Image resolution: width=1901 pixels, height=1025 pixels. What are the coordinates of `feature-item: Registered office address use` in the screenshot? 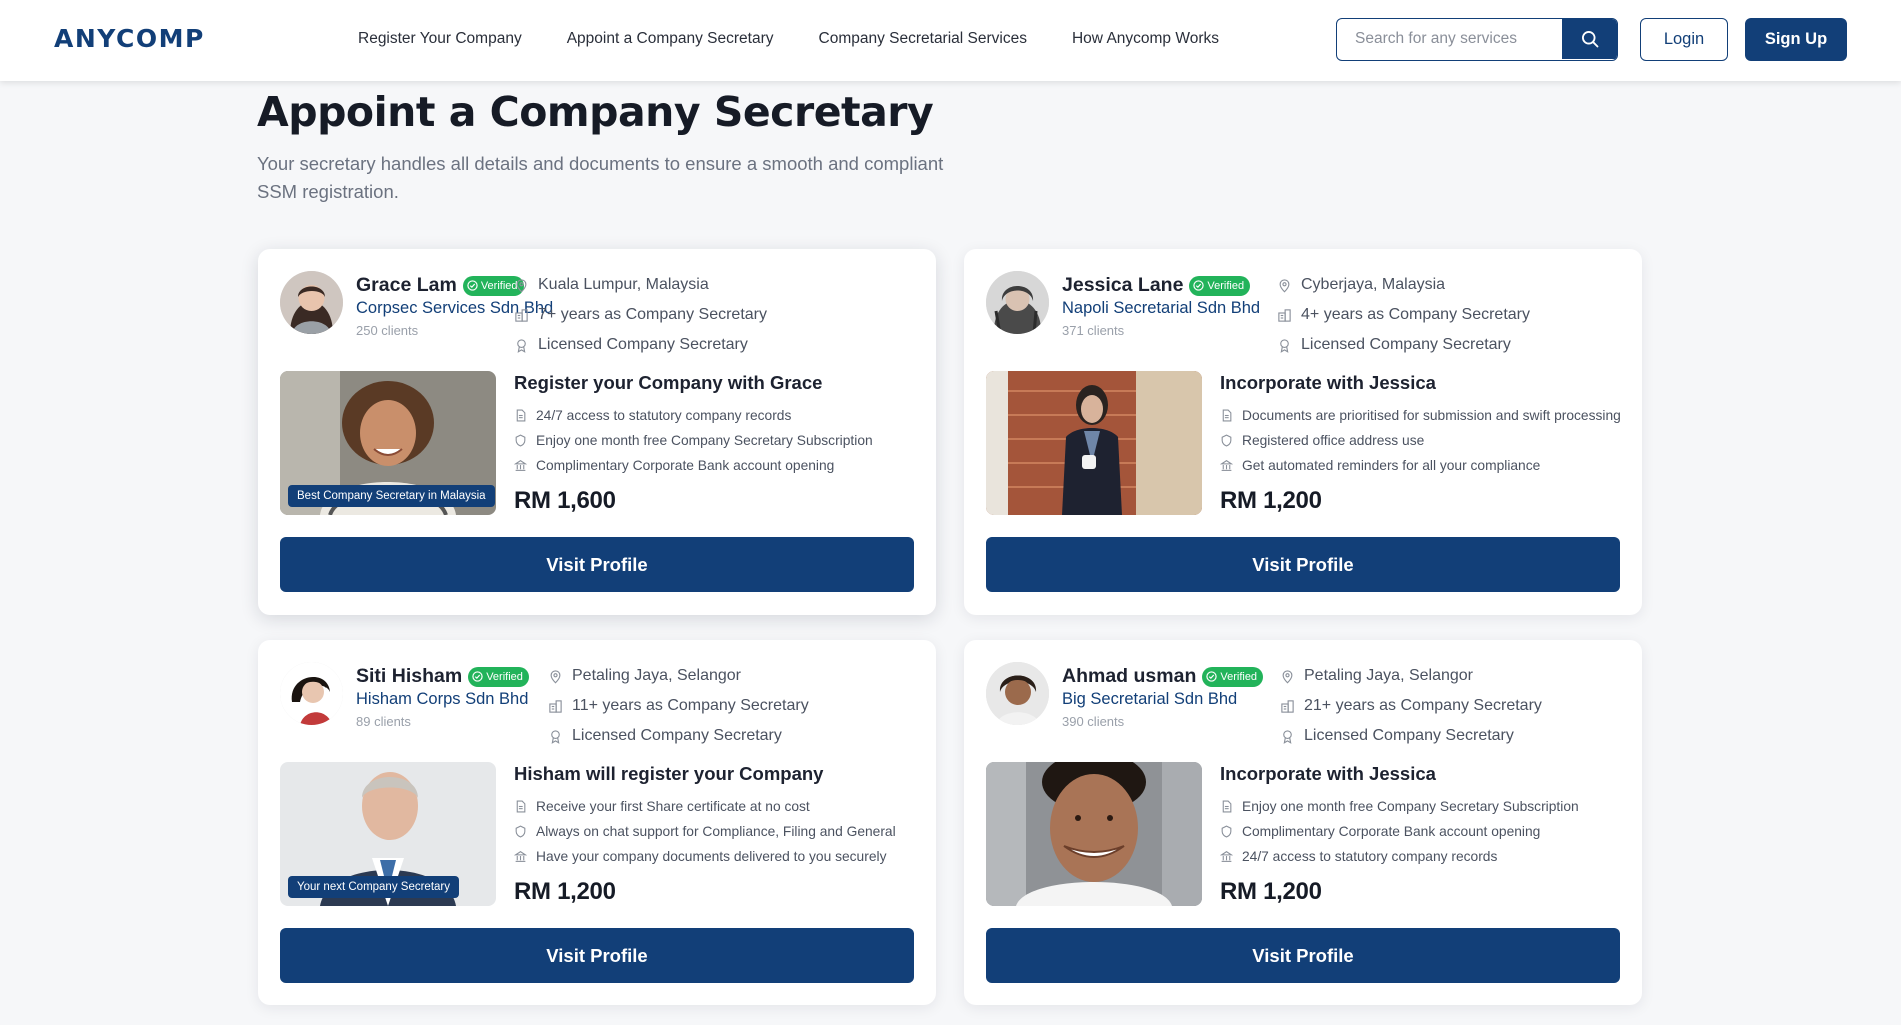 It's located at (1420, 440).